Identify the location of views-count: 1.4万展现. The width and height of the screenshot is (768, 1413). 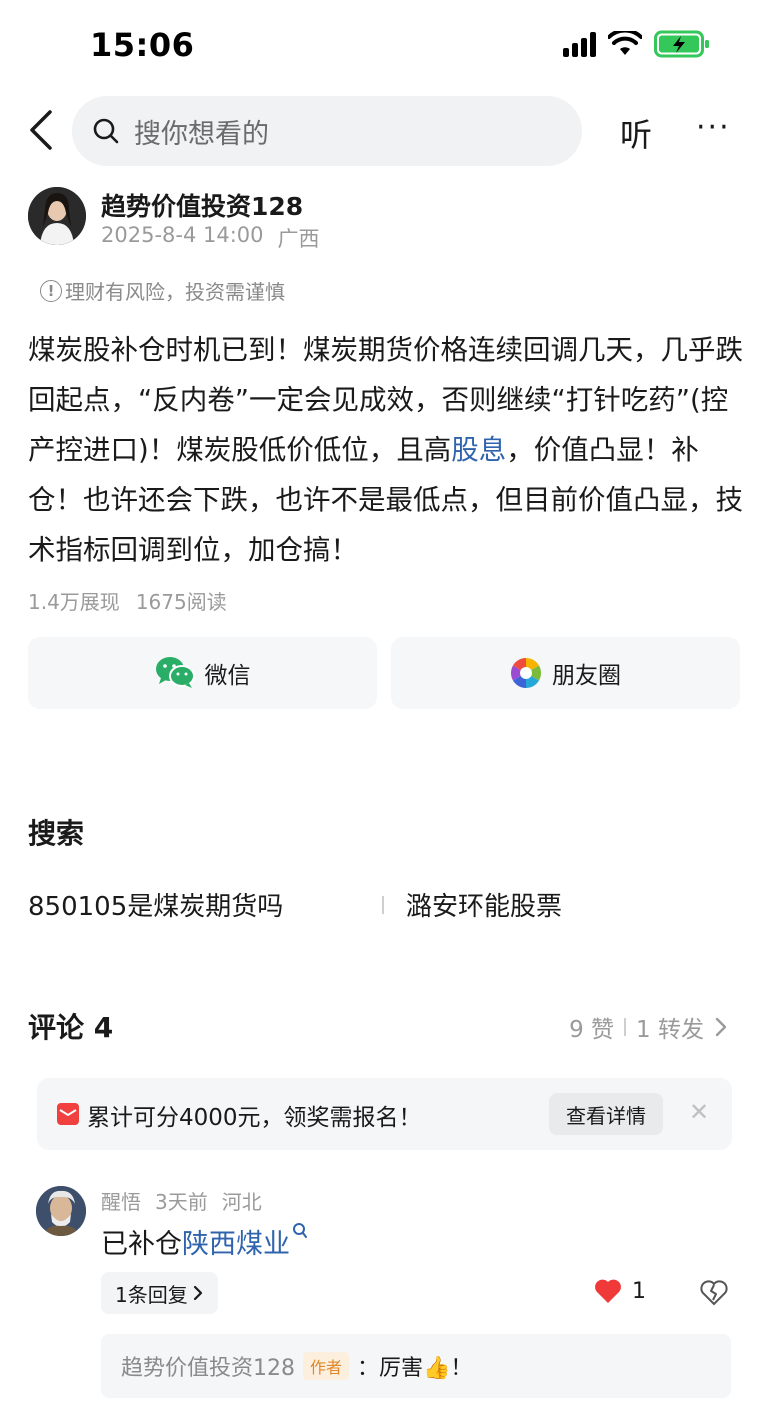
(74, 602).